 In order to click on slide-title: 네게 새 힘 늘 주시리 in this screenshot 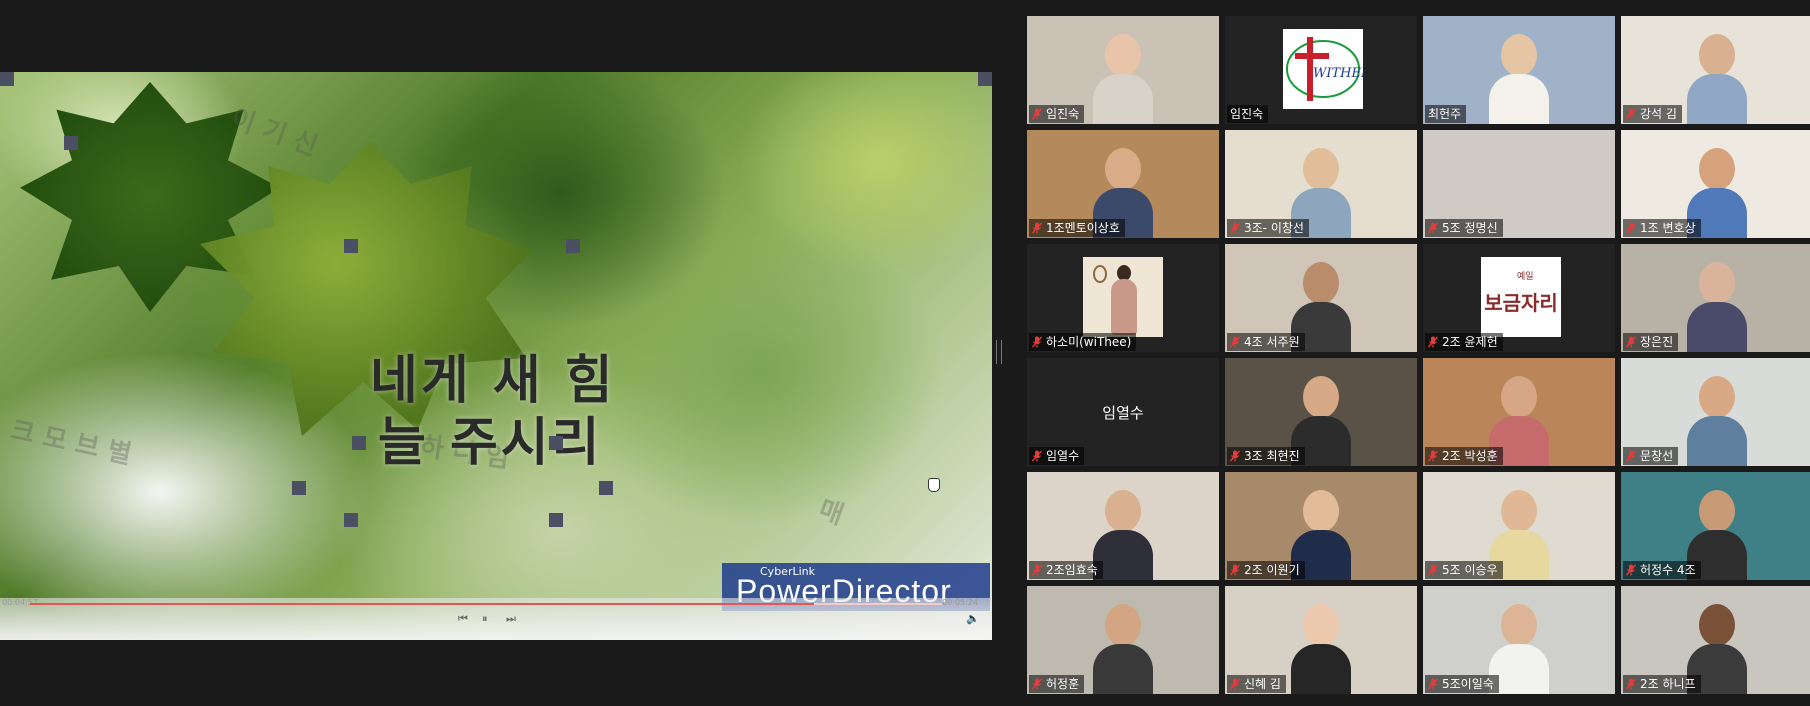, I will do `click(493, 412)`.